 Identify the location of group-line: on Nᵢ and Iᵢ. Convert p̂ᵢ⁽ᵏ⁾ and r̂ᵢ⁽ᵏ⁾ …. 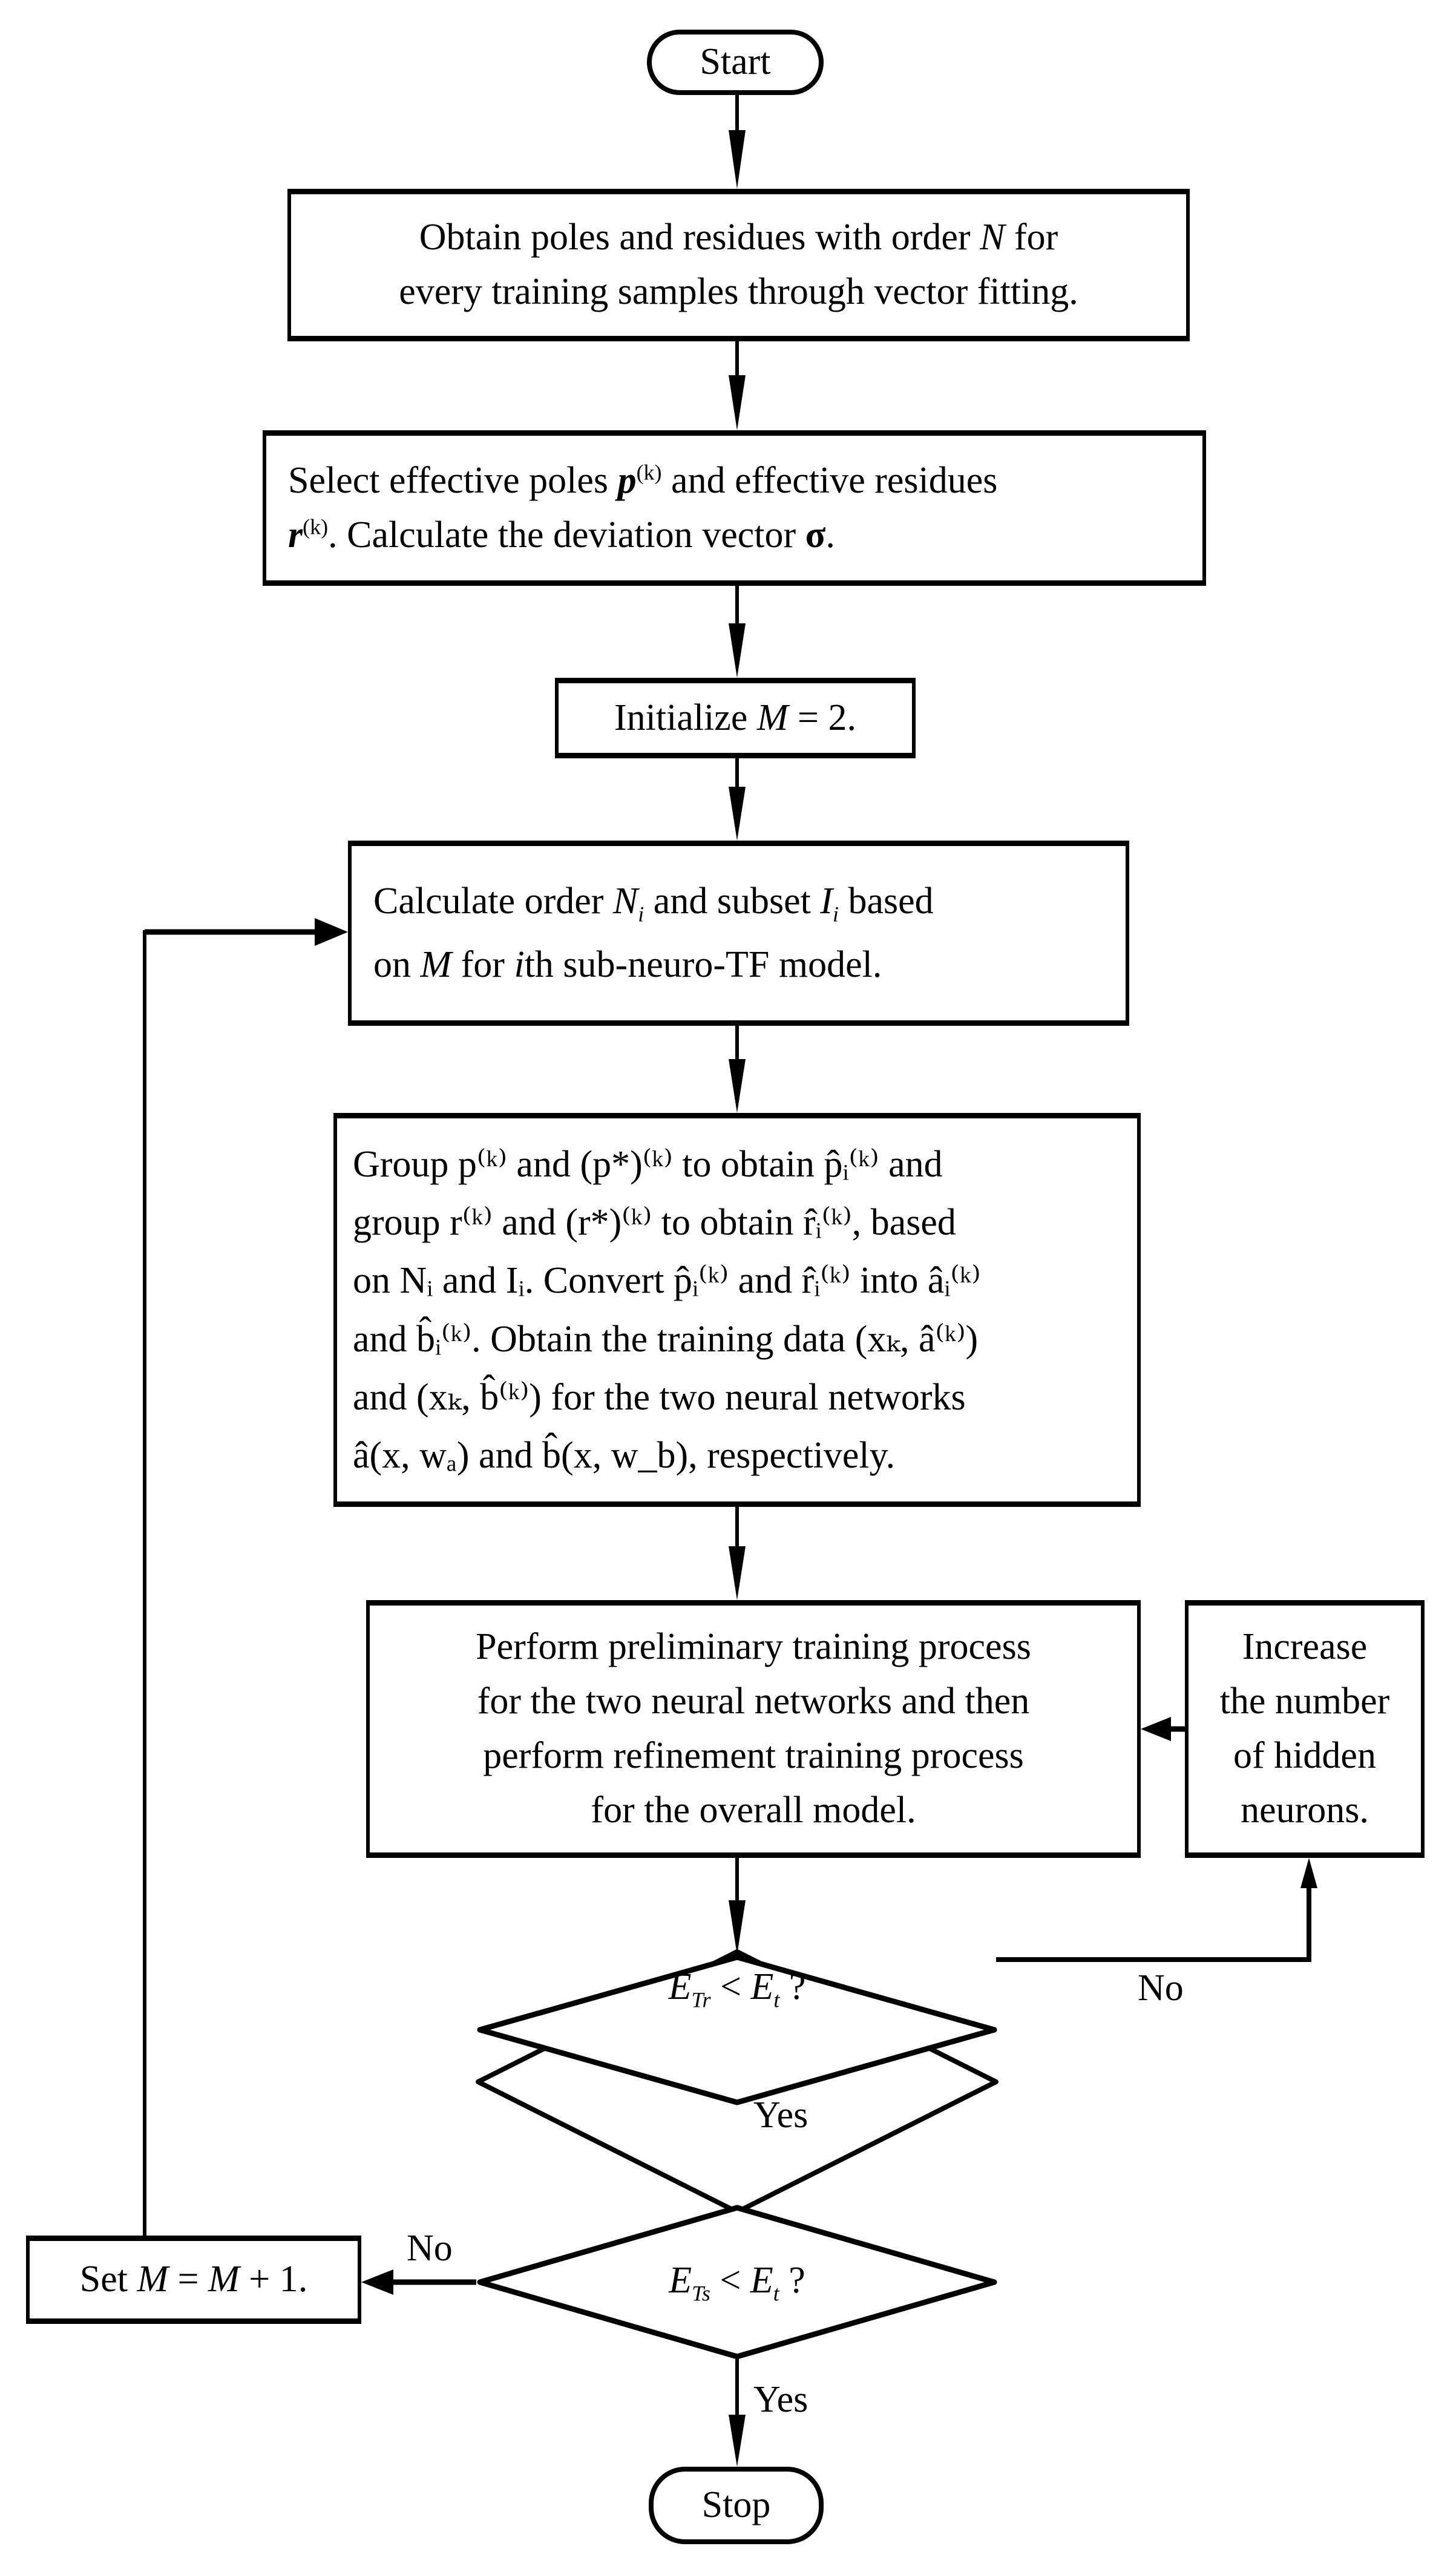
(667, 1281).